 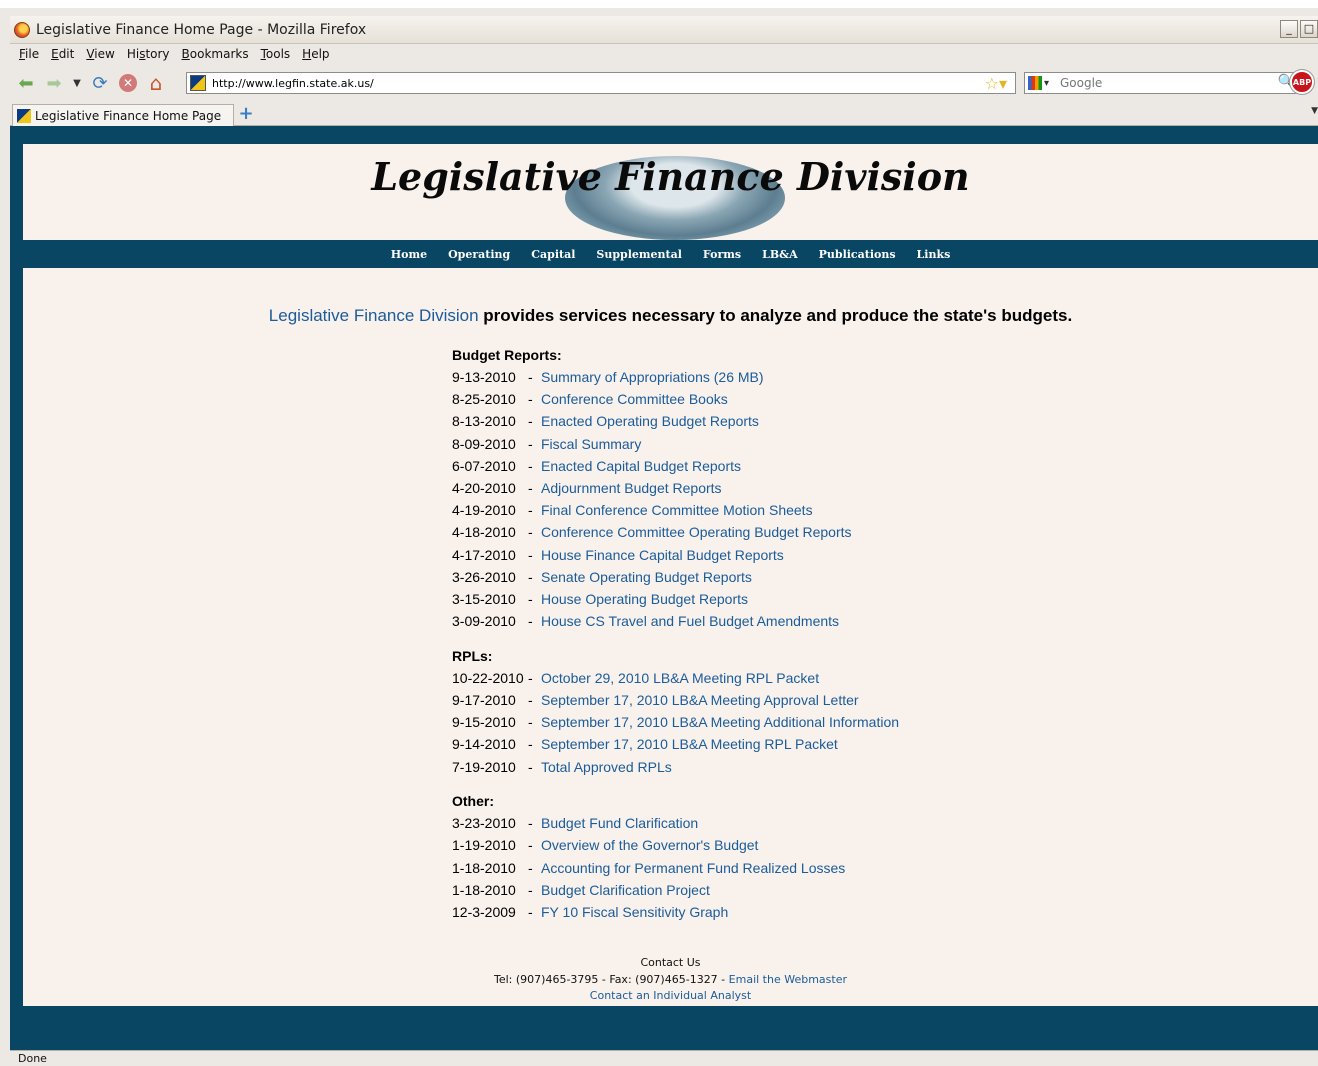 I want to click on nav-link: LB&A, so click(x=780, y=254).